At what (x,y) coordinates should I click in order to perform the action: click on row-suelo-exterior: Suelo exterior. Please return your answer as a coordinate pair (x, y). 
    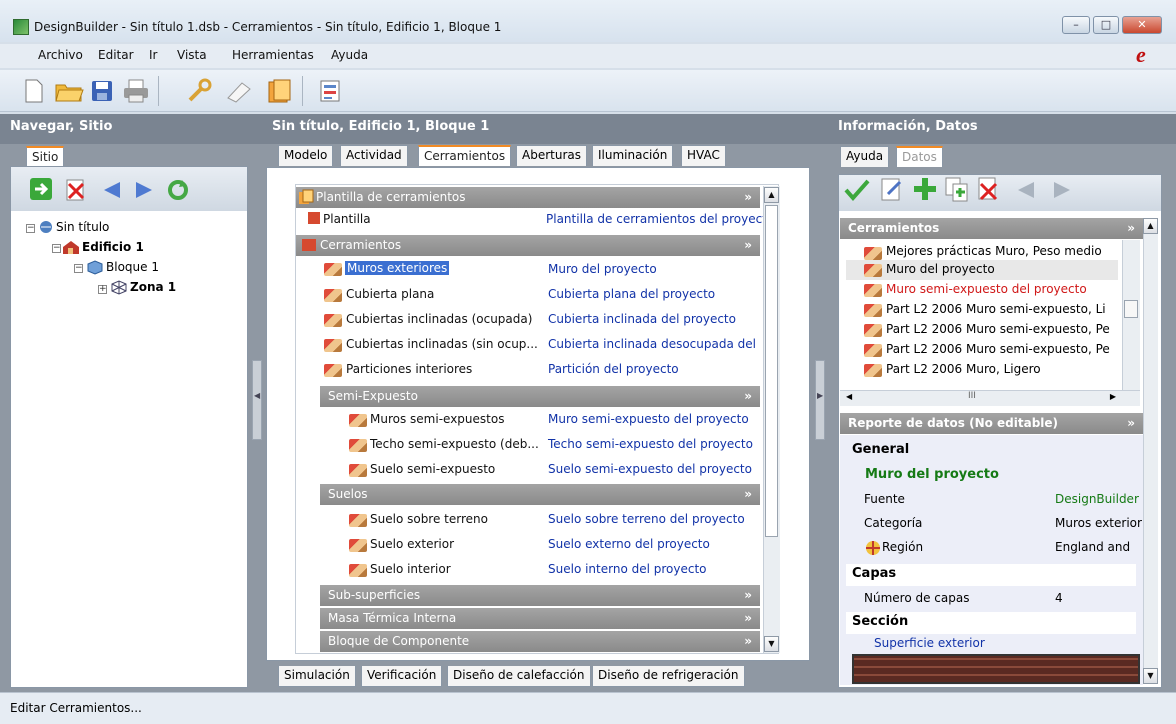
    Looking at the image, I should click on (412, 544).